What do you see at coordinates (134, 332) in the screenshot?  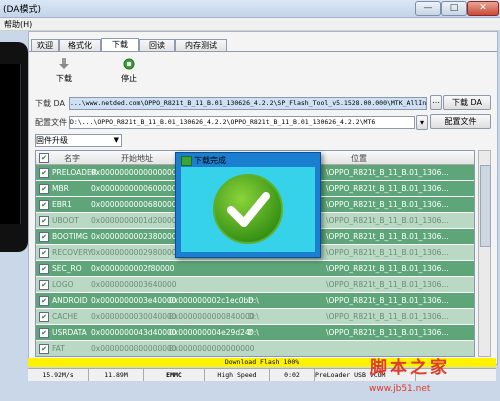 I see `row-start-address: 0x0000000043d40000` at bounding box center [134, 332].